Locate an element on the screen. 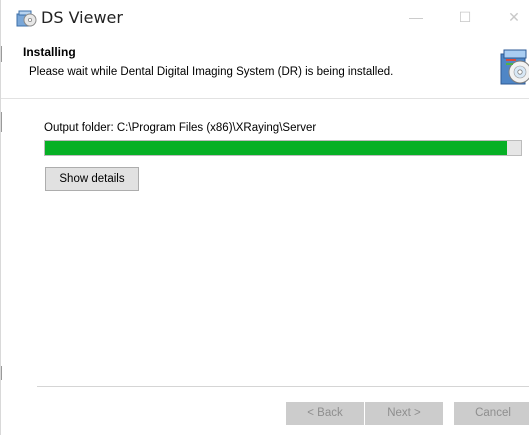 The height and width of the screenshot is (435, 529). title-bar: DS Viewer — ☐ ✕ is located at coordinates (265, 18).